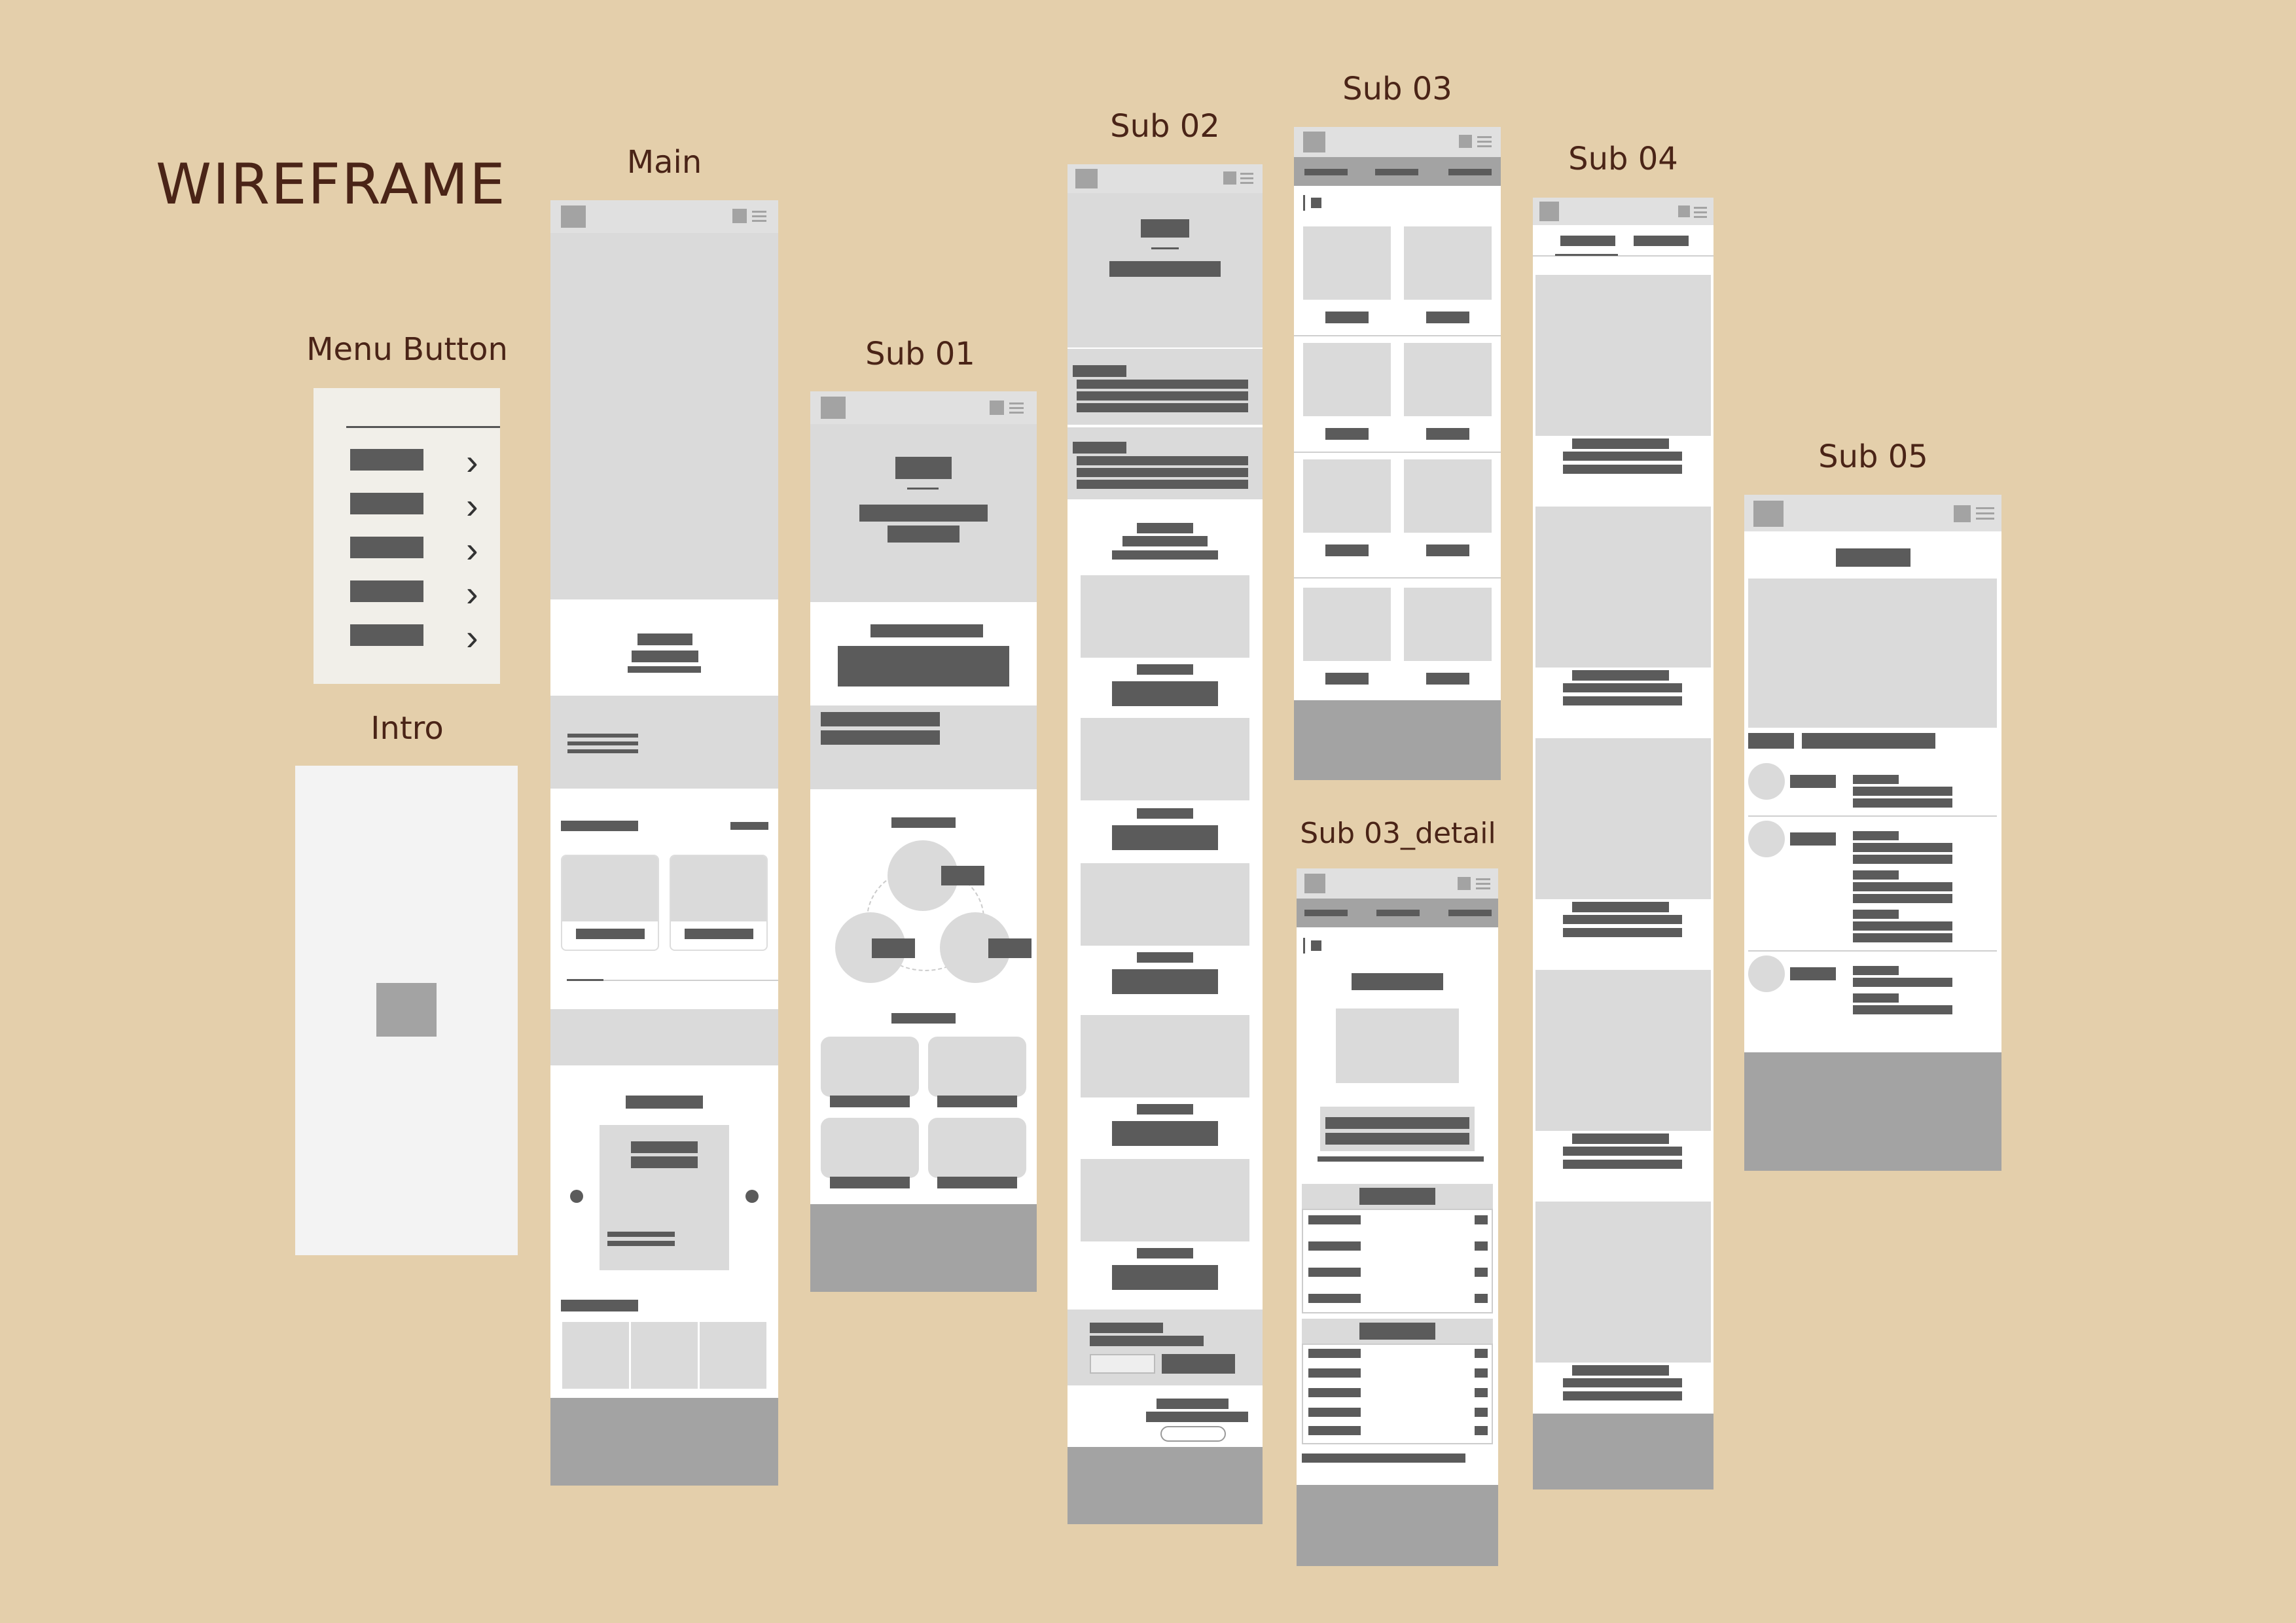 This screenshot has width=2296, height=1623. Describe the element at coordinates (576, 1196) in the screenshot. I see `arrow-left-icon` at that location.